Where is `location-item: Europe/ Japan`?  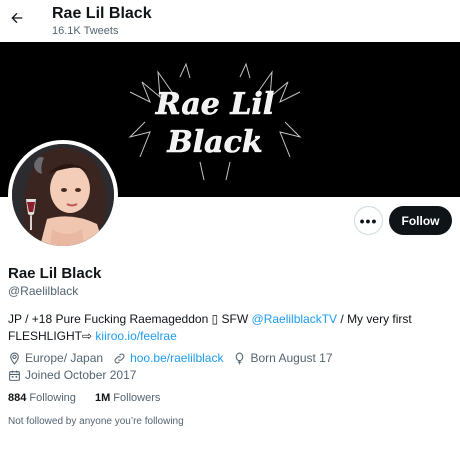
location-item: Europe/ Japan is located at coordinates (55, 358).